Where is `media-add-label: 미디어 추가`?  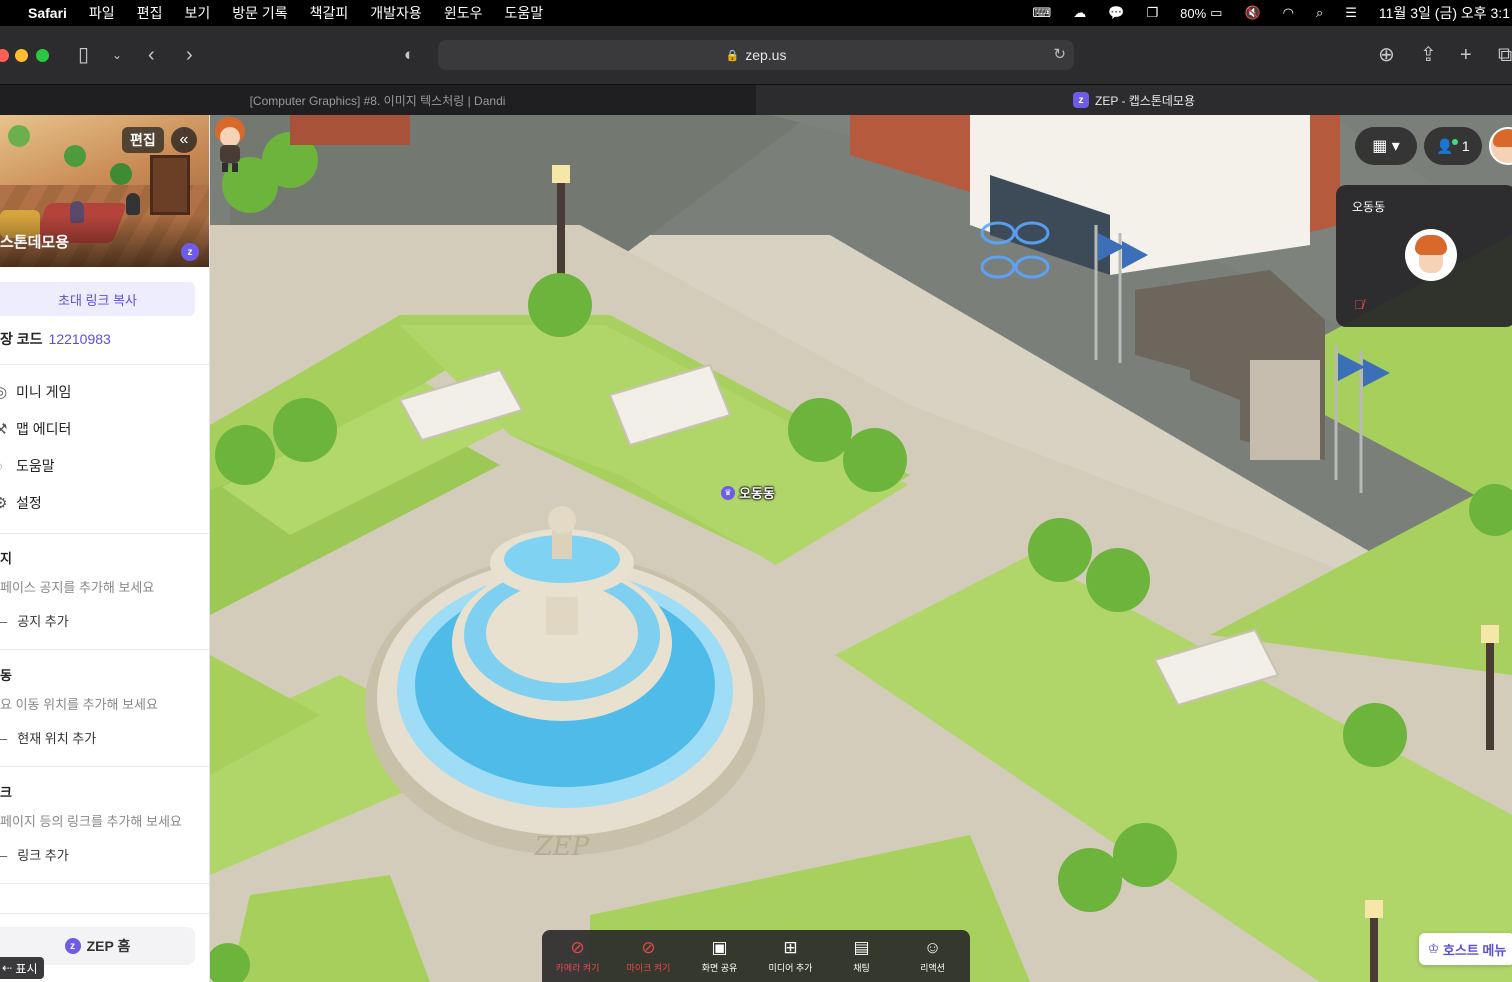
media-add-label: 미디어 추가 is located at coordinates (790, 967).